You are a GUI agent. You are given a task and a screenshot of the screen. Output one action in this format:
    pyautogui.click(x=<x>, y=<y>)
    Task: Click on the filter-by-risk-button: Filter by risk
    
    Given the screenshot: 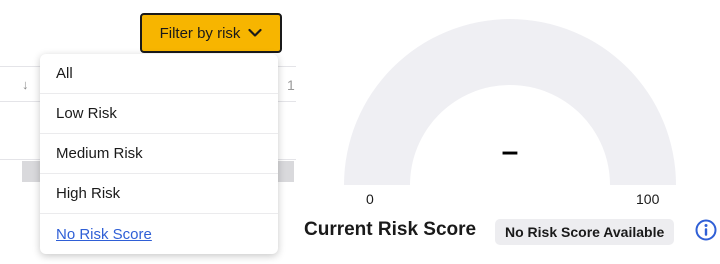 What is the action you would take?
    pyautogui.click(x=211, y=33)
    